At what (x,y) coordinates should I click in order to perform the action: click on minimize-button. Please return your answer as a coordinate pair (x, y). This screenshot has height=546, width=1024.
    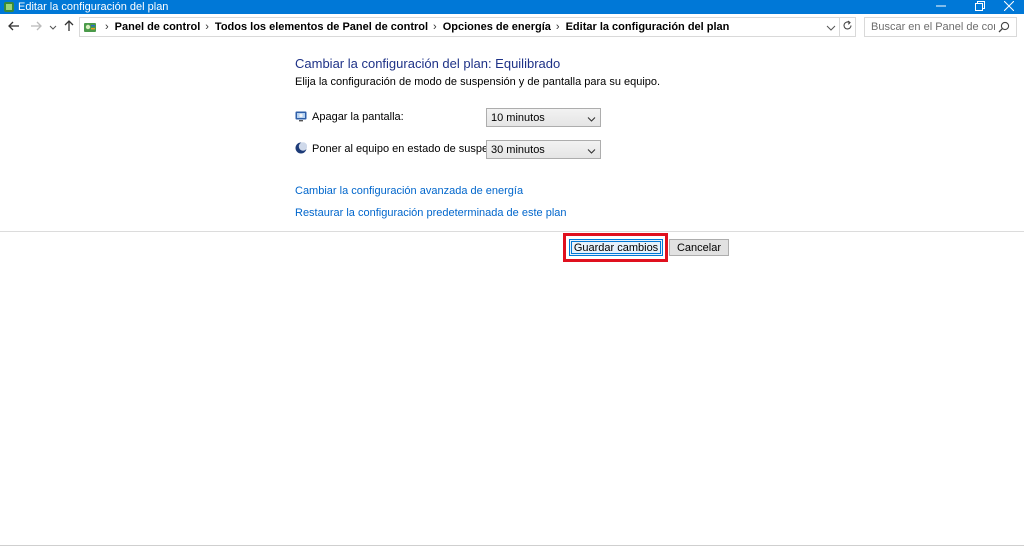
    Looking at the image, I should click on (941, 7).